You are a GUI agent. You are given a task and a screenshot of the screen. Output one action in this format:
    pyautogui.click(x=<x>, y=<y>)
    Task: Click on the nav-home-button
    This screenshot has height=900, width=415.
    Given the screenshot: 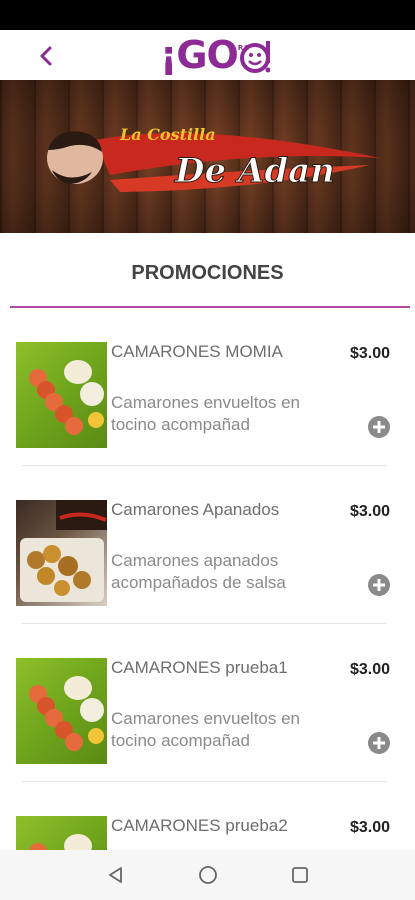 What is the action you would take?
    pyautogui.click(x=208, y=875)
    